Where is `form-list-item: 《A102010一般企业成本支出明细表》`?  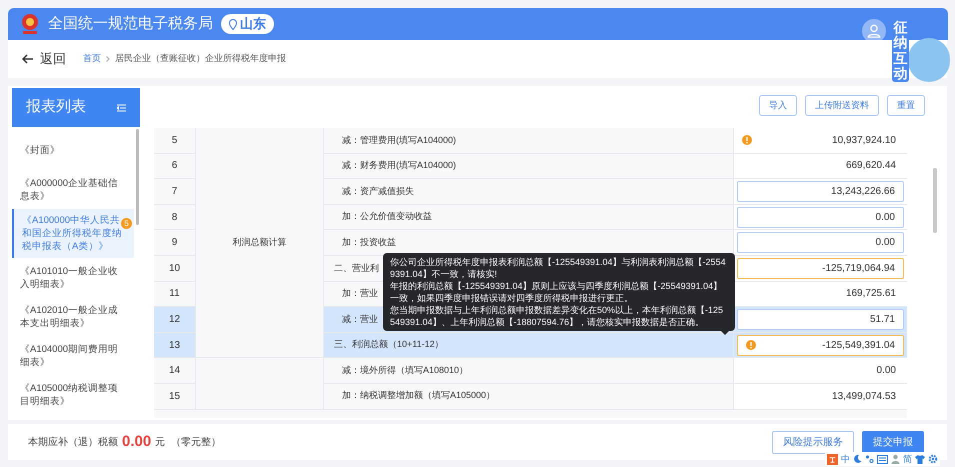 form-list-item: 《A102010一般企业成本支出明细表》 is located at coordinates (73, 316).